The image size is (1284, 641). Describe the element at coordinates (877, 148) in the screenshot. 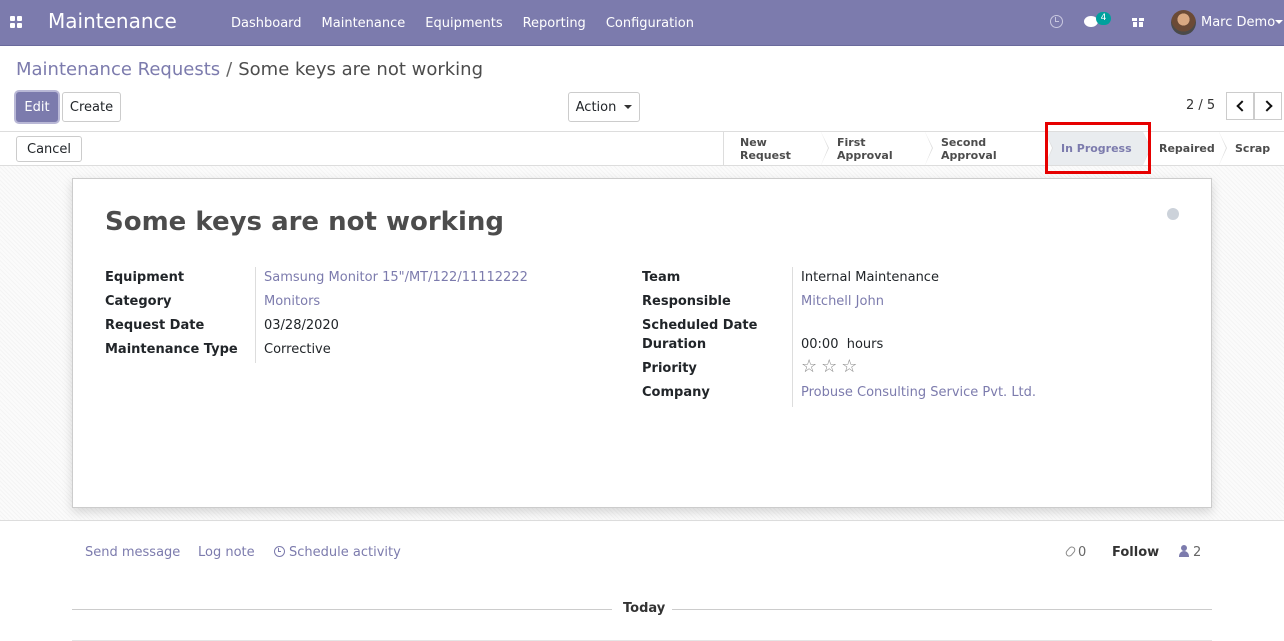

I see `stage-first-approval: First Approval` at that location.